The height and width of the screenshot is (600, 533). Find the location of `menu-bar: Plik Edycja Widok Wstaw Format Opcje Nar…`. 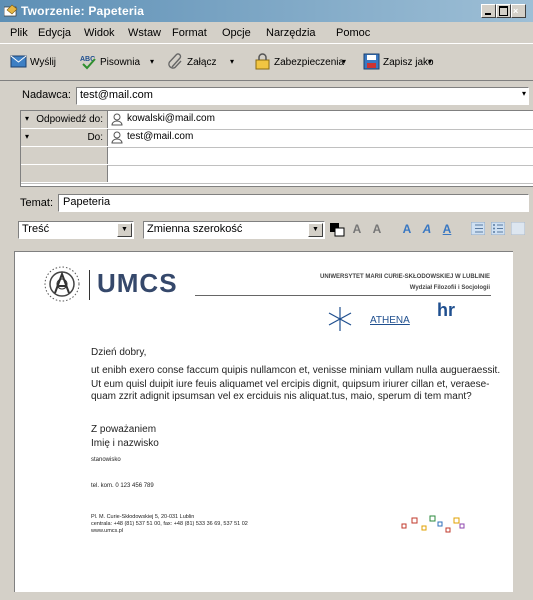

menu-bar: Plik Edycja Widok Wstaw Format Opcje Nar… is located at coordinates (266, 32).